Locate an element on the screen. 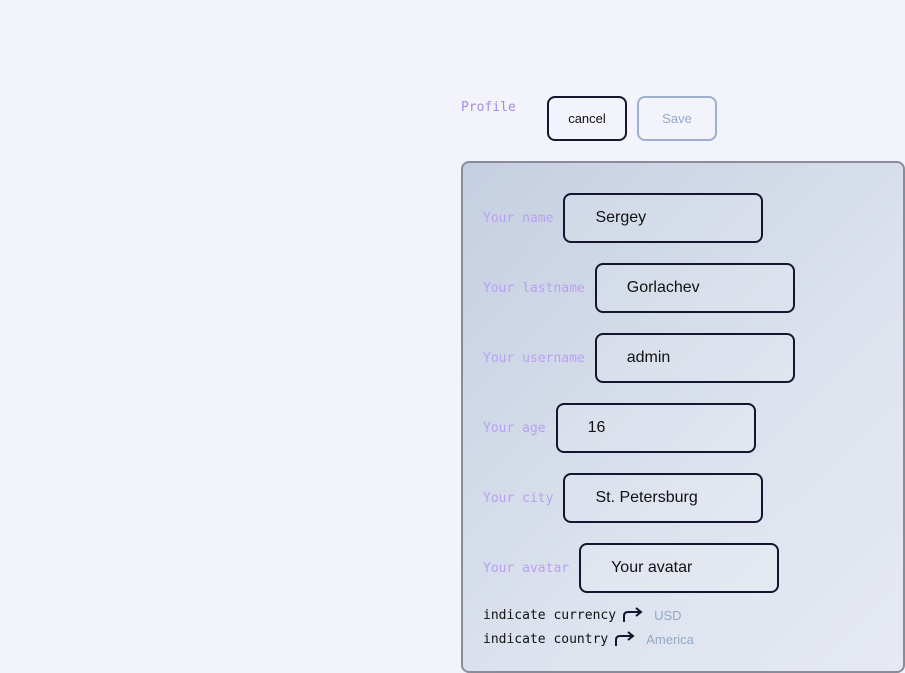 This screenshot has width=905, height=673. currency-row: indicate currency USD is located at coordinates (582, 615).